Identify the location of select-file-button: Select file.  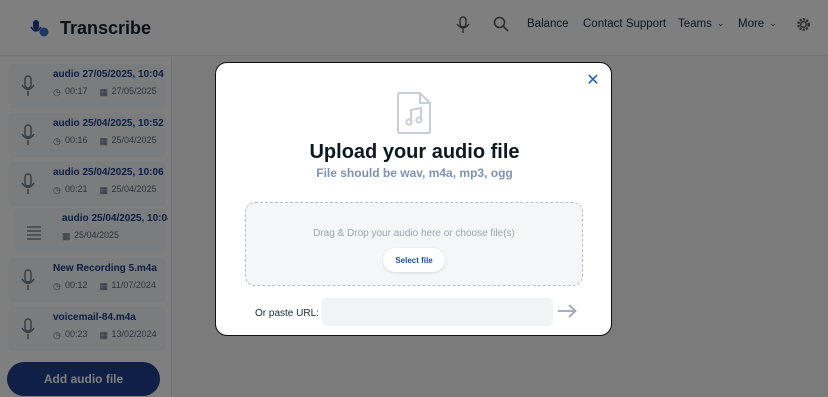
(414, 260).